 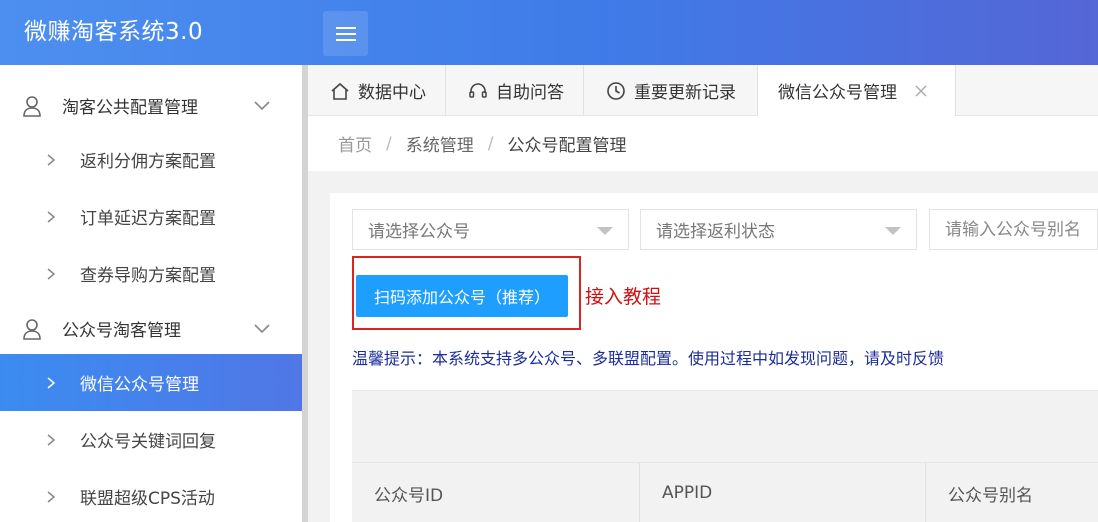 I want to click on table-header: 公众号ID APPID 公众号别名, so click(x=725, y=492).